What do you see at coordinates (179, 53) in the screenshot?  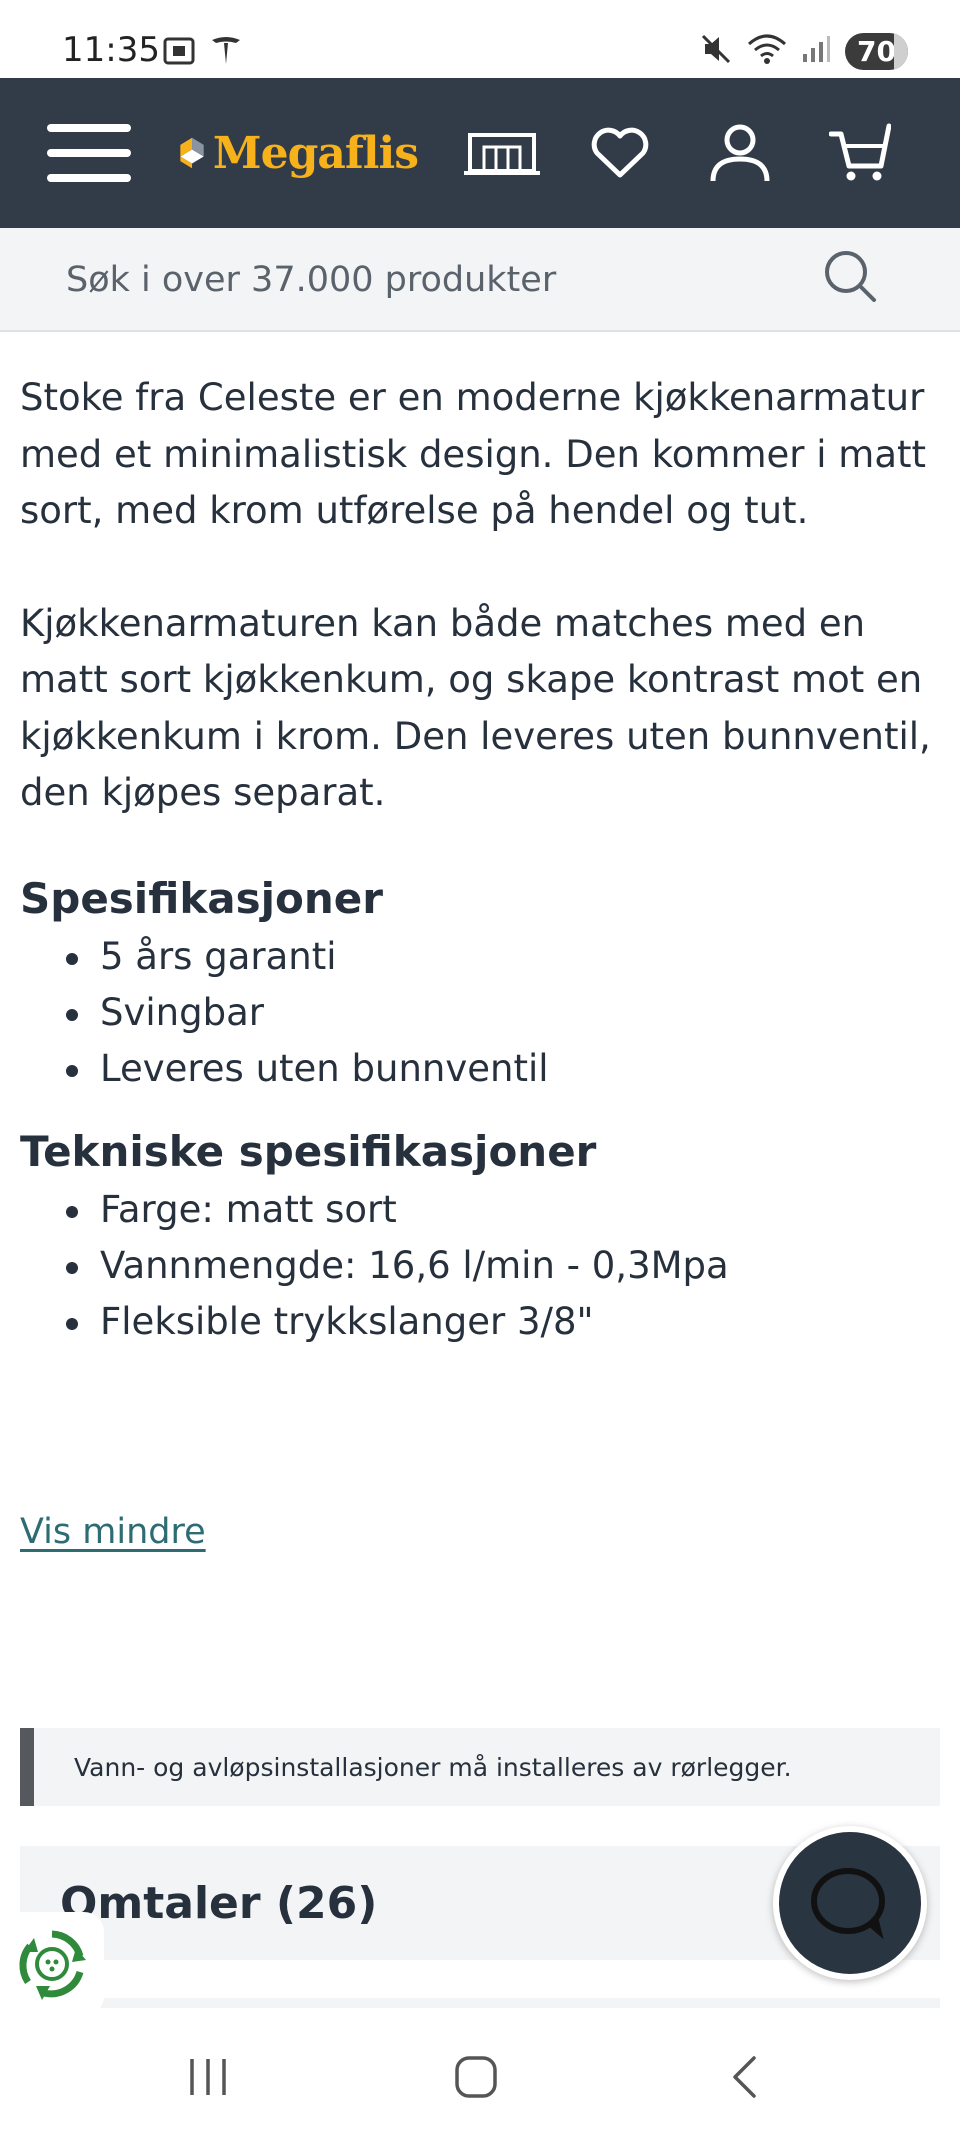 I see `screenshot-icon` at bounding box center [179, 53].